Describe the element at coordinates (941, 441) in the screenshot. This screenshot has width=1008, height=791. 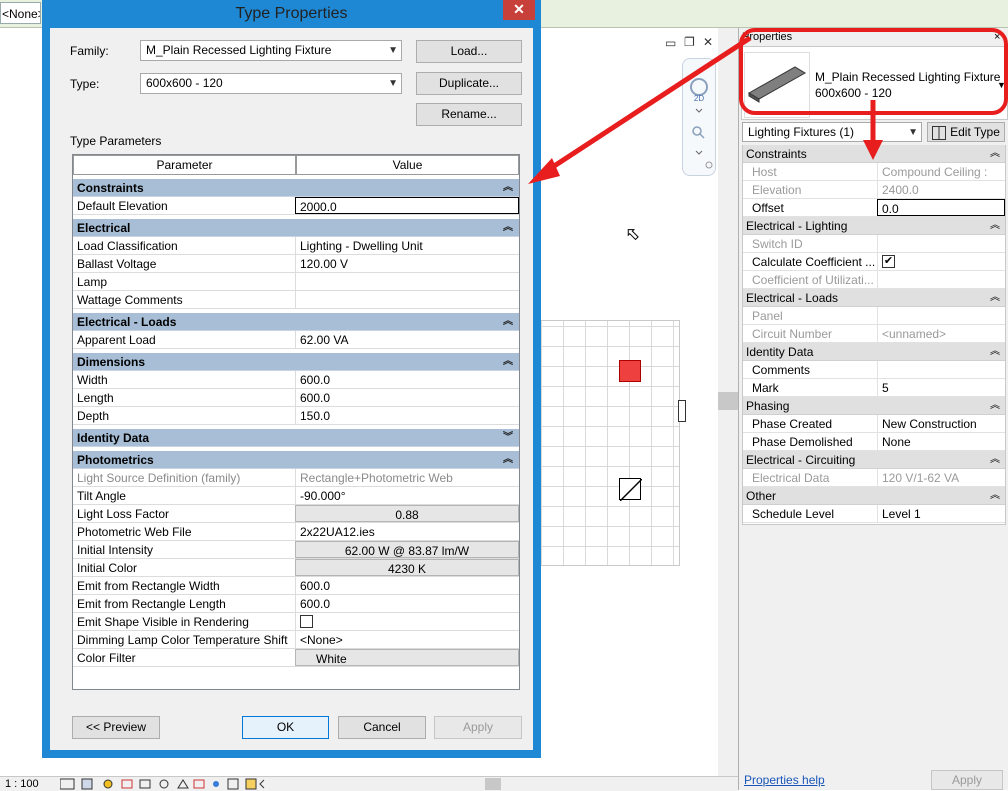
I see `prop-value: None` at that location.